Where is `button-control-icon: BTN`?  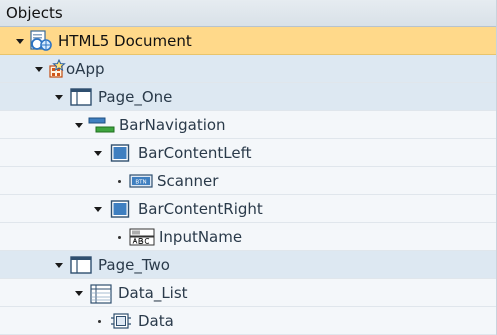 button-control-icon: BTN is located at coordinates (141, 181).